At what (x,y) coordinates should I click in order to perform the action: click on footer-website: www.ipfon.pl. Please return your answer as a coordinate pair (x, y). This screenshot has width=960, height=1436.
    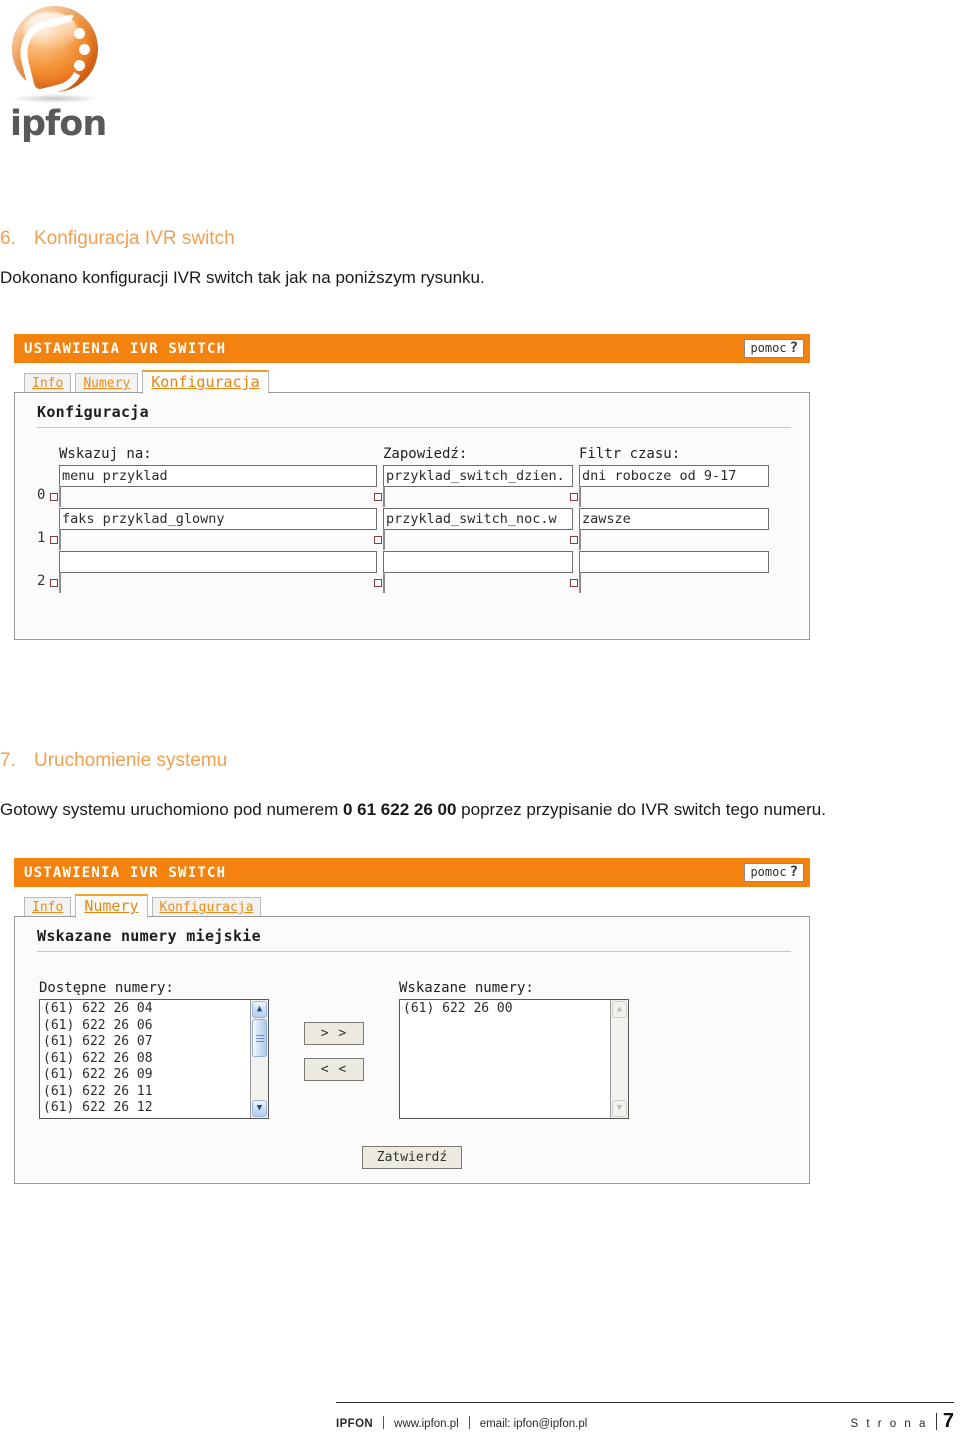
    Looking at the image, I should click on (426, 1424).